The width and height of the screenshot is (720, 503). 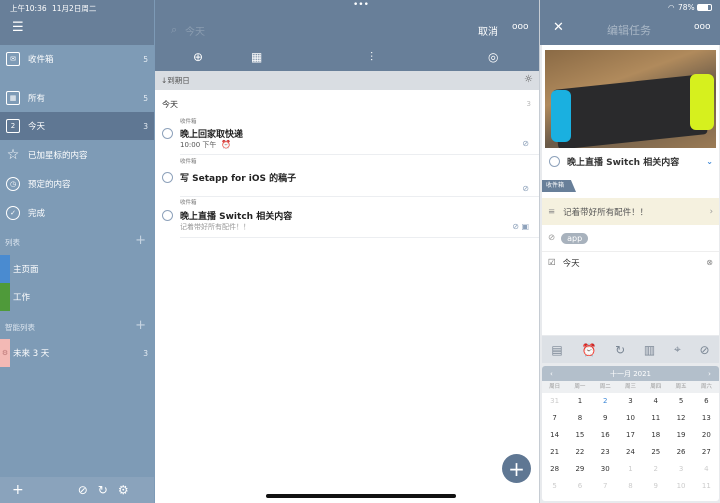 I want to click on view-icon: ◎, so click(x=493, y=57).